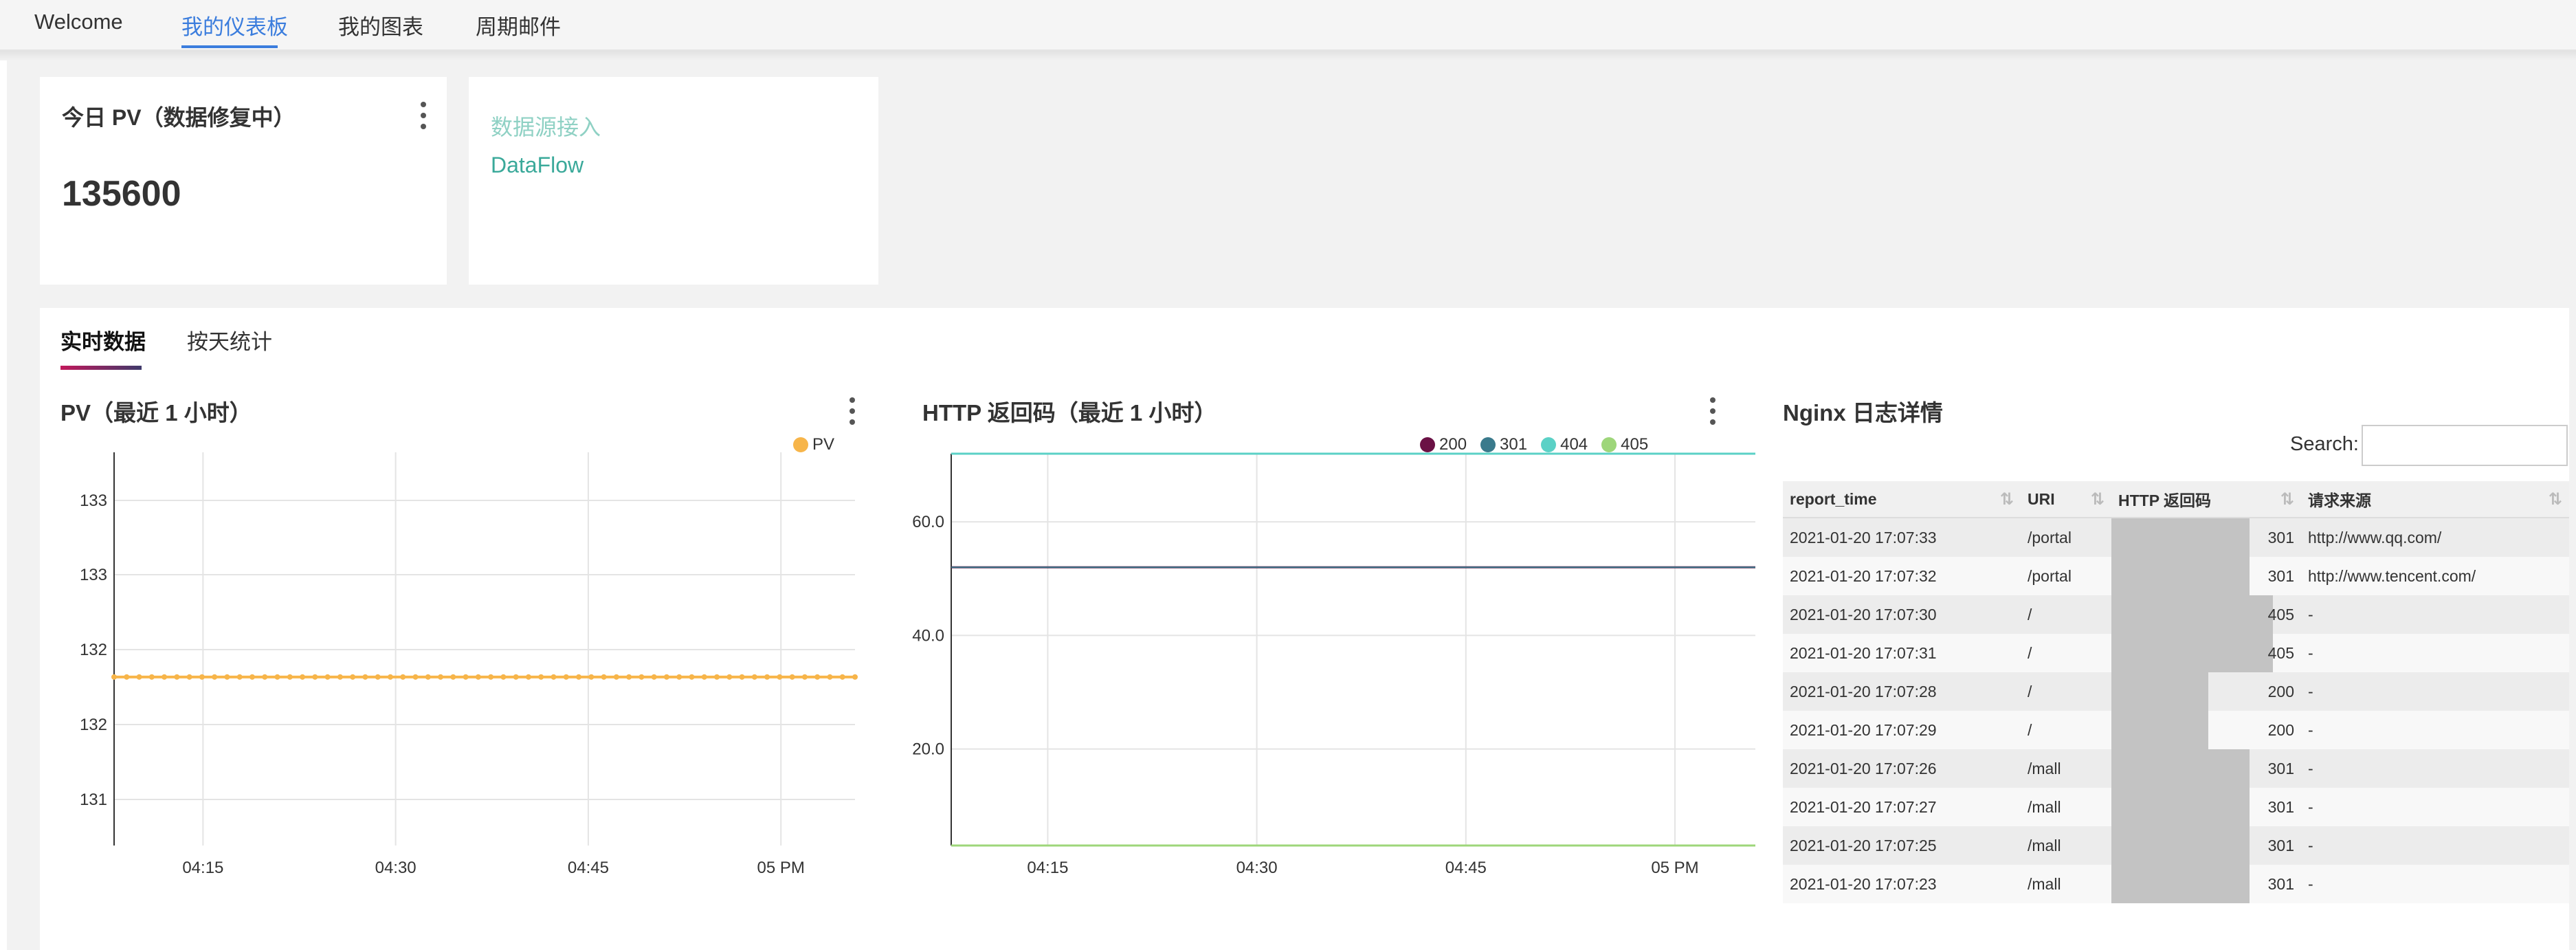 The width and height of the screenshot is (2576, 950). Describe the element at coordinates (2465, 445) in the screenshot. I see `search-input` at that location.